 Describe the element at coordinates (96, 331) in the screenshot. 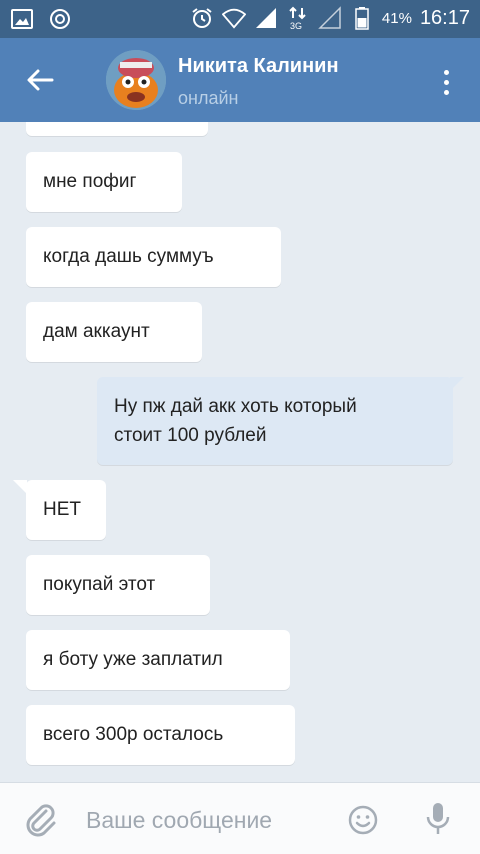

I see `message-text: дам аккаунт` at that location.